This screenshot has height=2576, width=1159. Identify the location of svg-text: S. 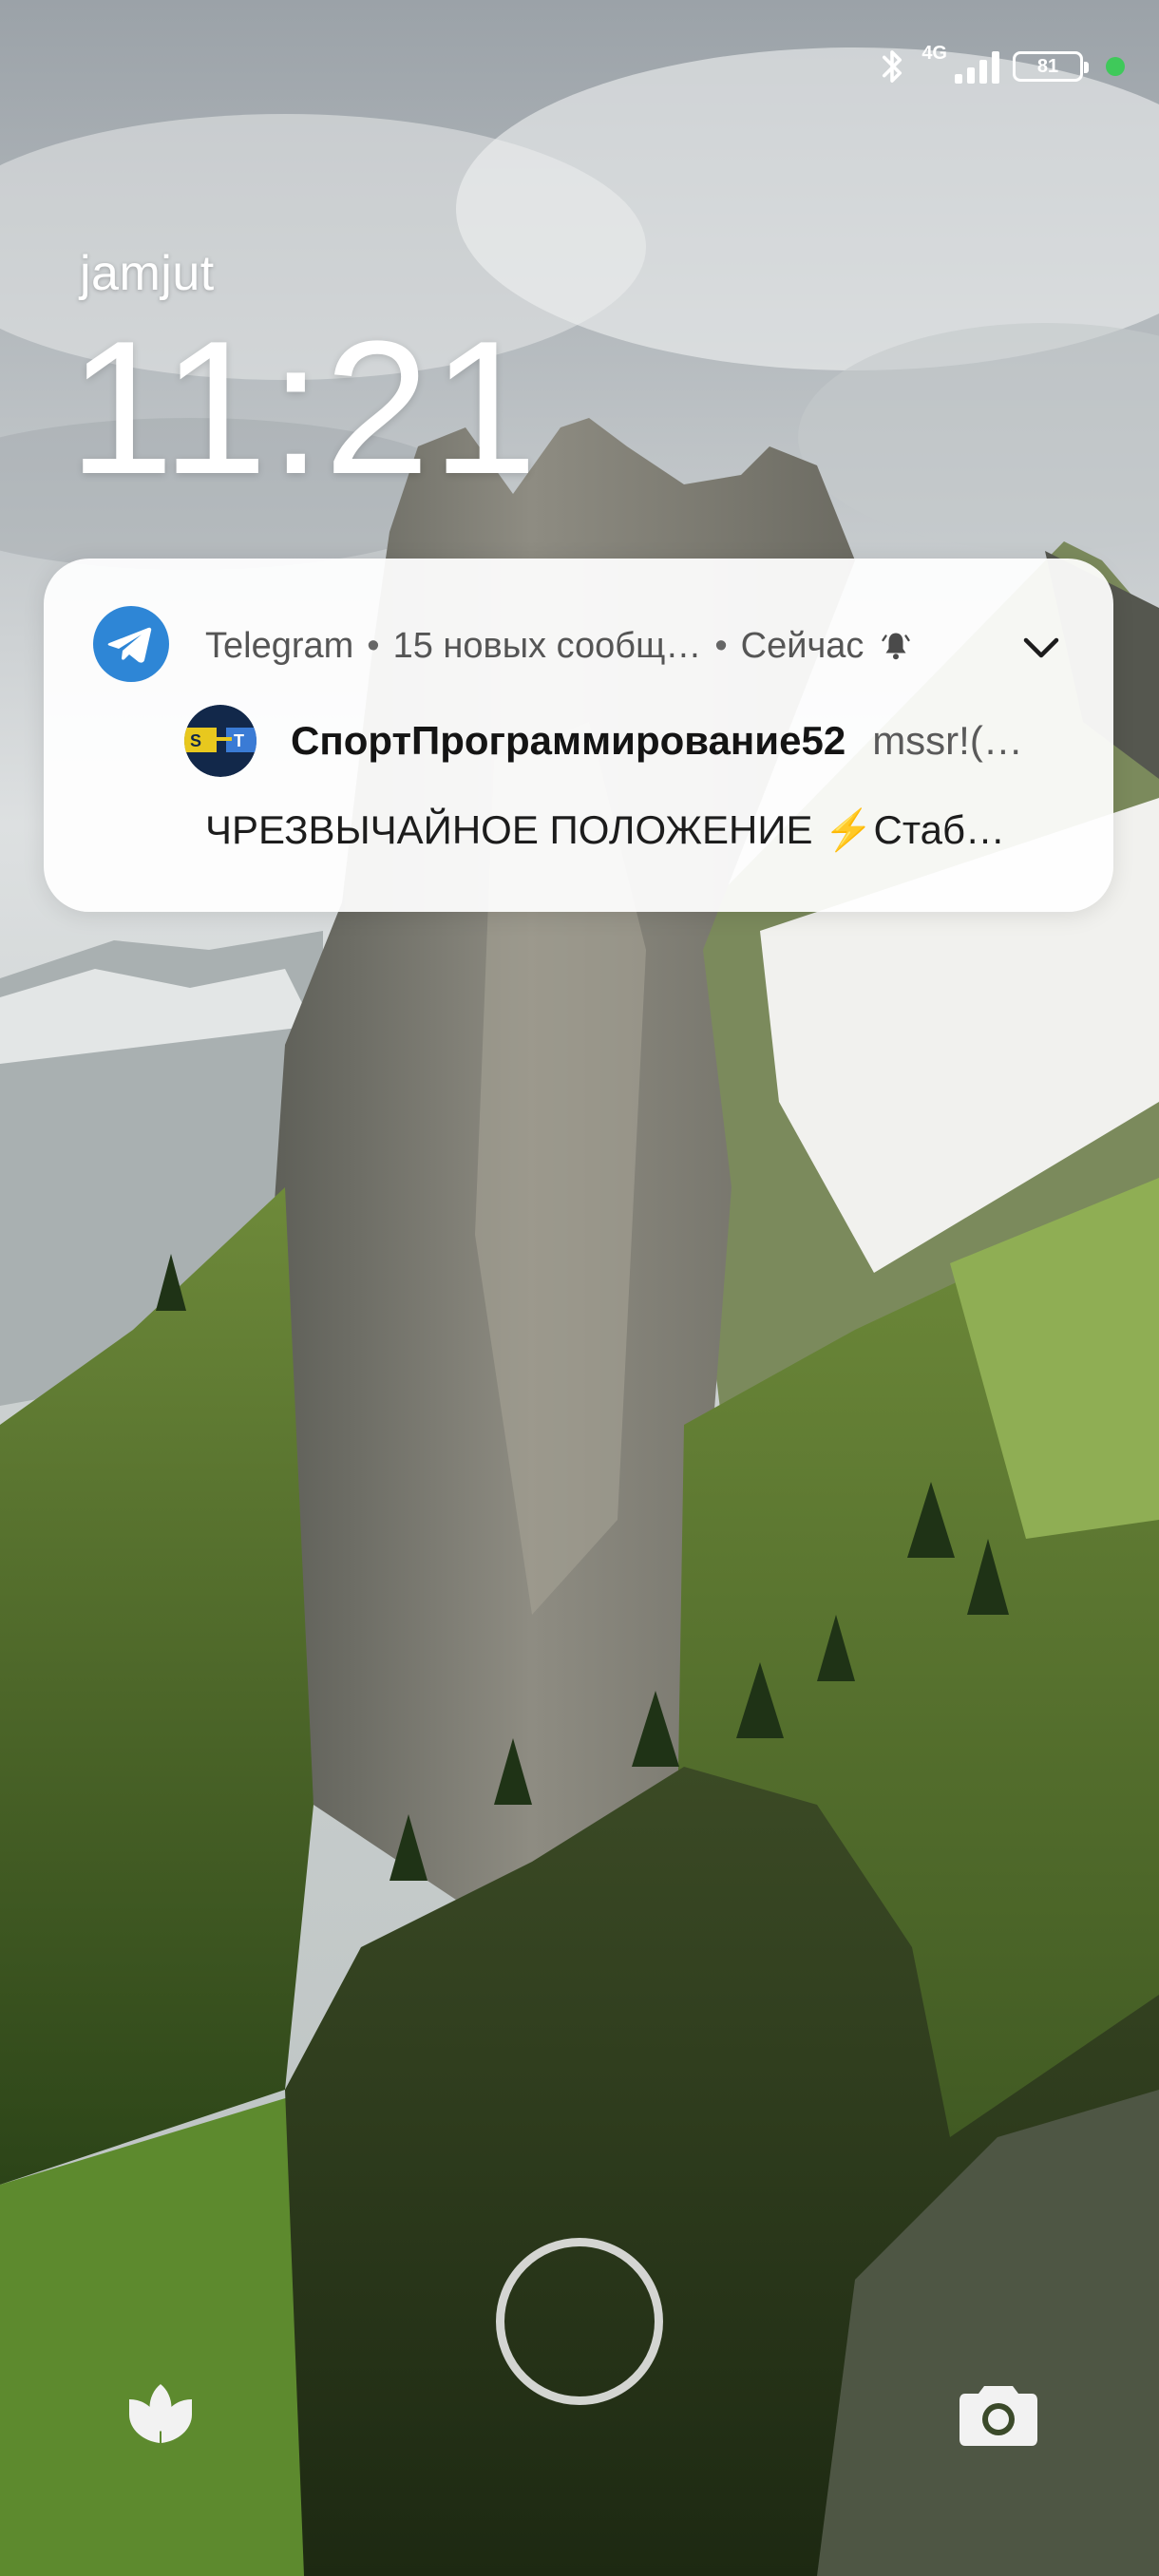
(195, 740).